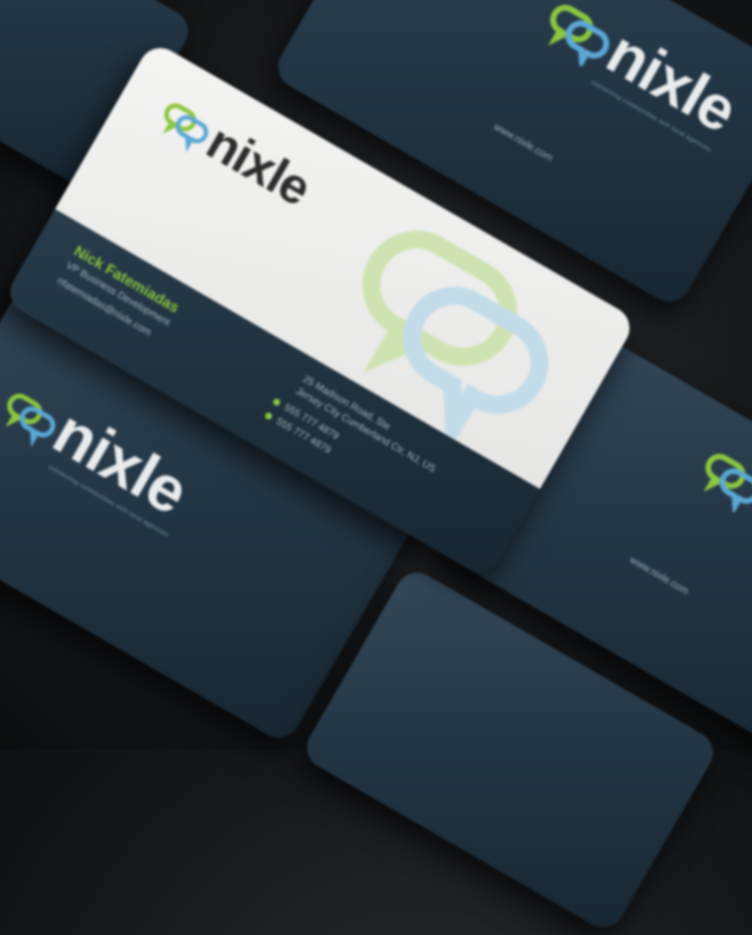  Describe the element at coordinates (455, 343) in the screenshot. I see `large-speech-bubbles-watermark-icon` at that location.